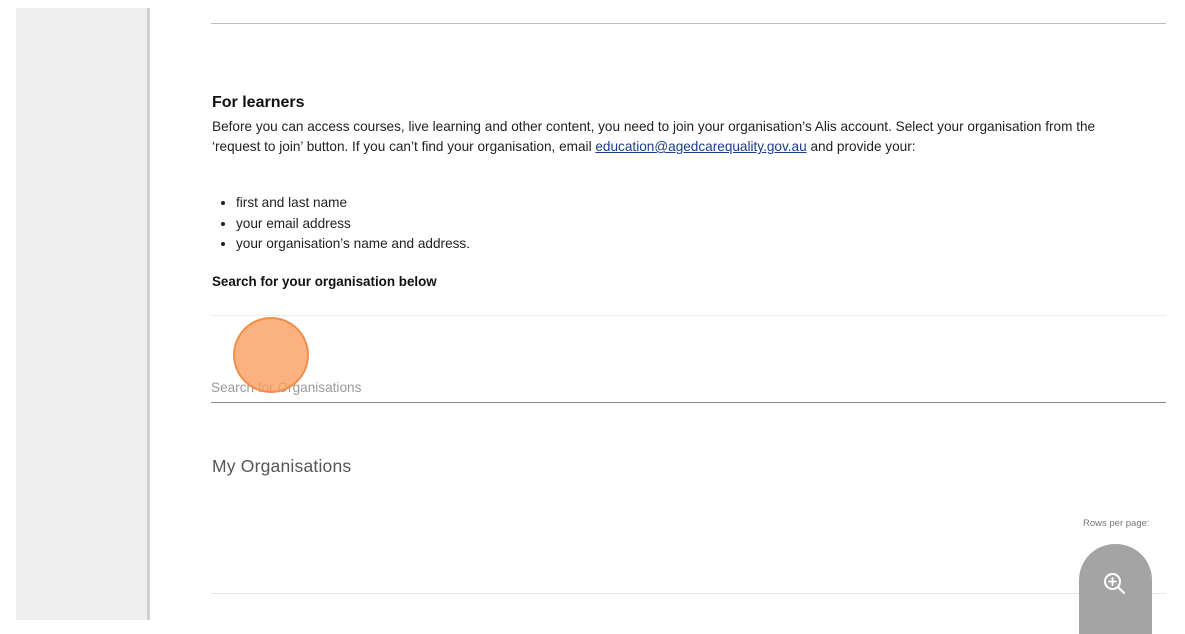 The width and height of the screenshot is (1185, 634). What do you see at coordinates (861, 146) in the screenshot?
I see `intro-line-2-end: and provide your:` at bounding box center [861, 146].